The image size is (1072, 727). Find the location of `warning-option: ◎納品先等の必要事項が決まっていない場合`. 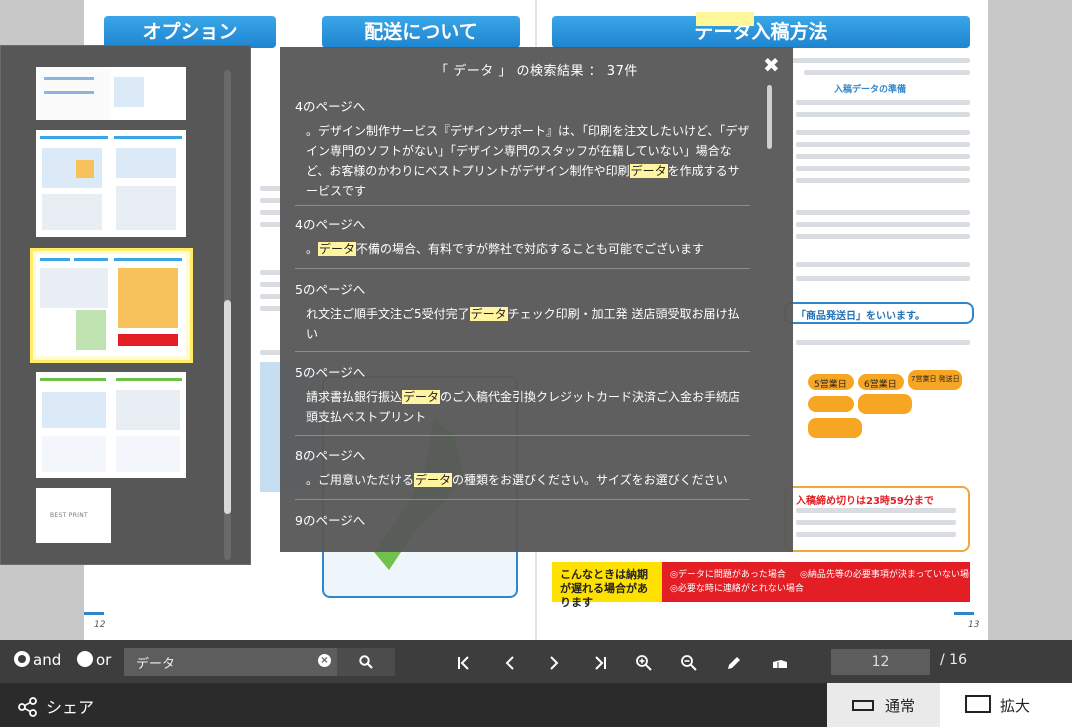

warning-option: ◎納品先等の必要事項が決まっていない場合 is located at coordinates (889, 575).